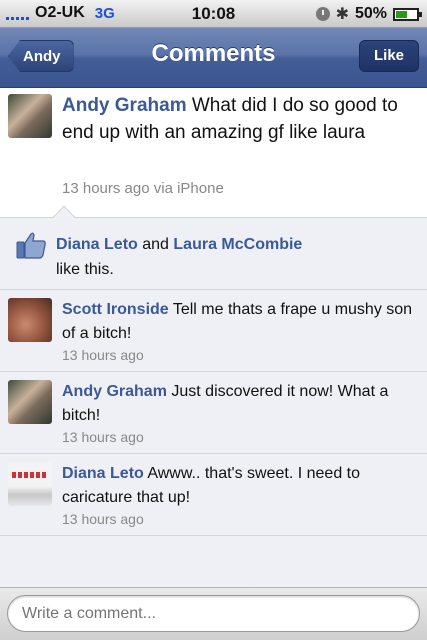  Describe the element at coordinates (114, 391) in the screenshot. I see `comment-author: Andy Graham` at that location.